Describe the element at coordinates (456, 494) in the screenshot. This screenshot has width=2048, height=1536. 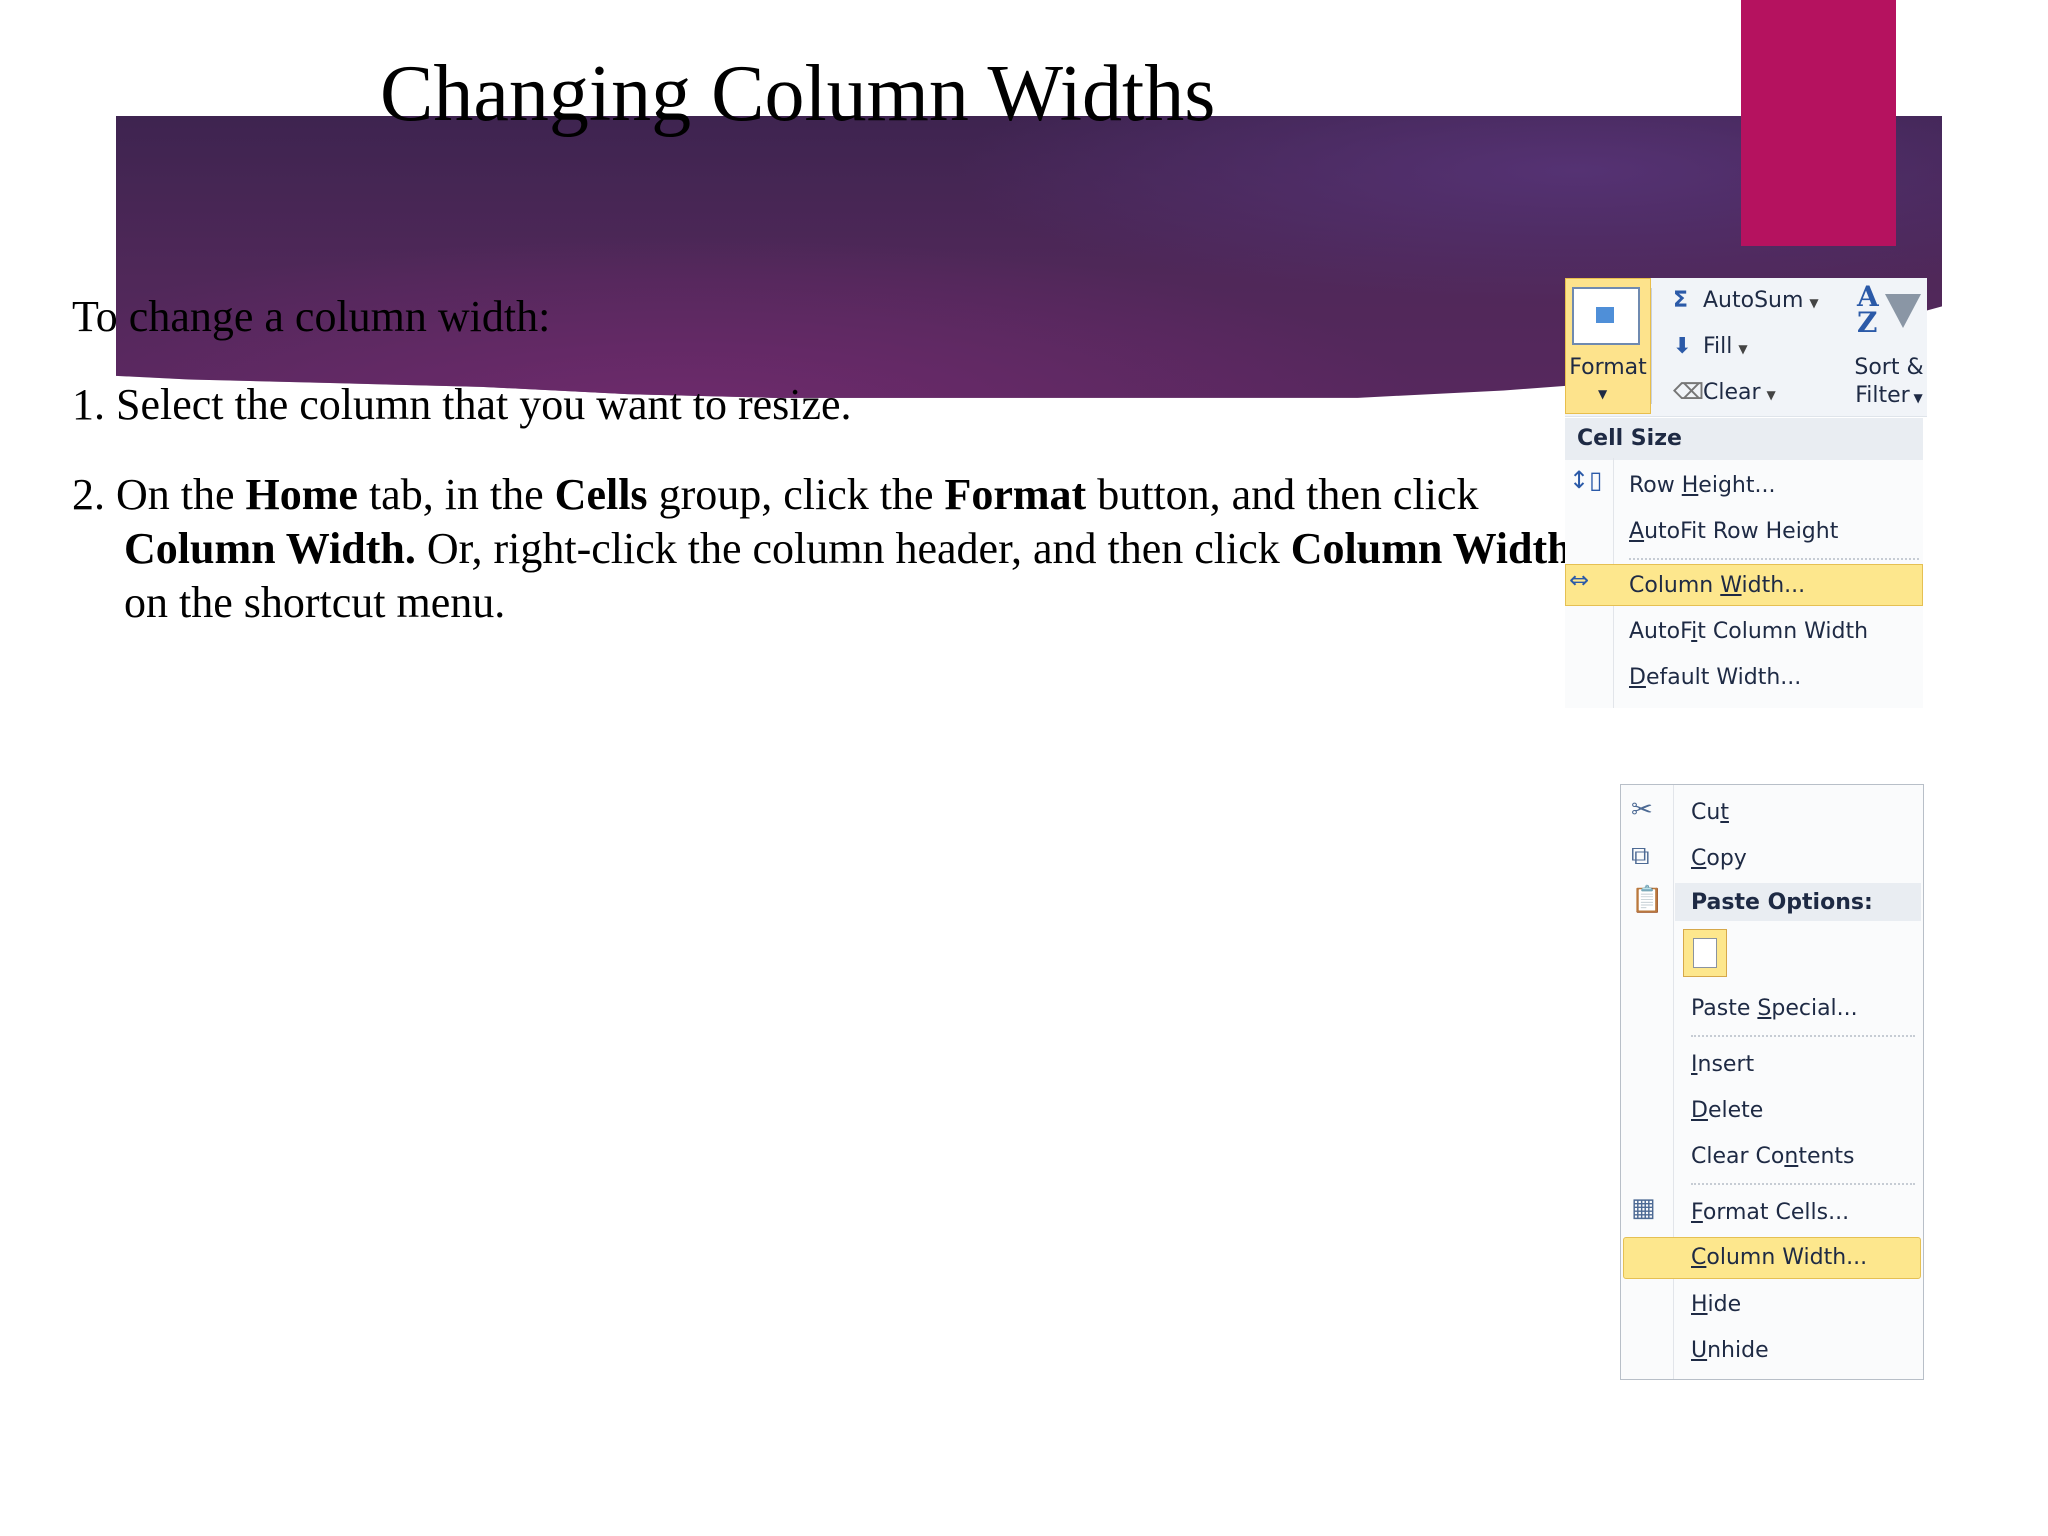
I see `step2-text: tab, in the` at that location.